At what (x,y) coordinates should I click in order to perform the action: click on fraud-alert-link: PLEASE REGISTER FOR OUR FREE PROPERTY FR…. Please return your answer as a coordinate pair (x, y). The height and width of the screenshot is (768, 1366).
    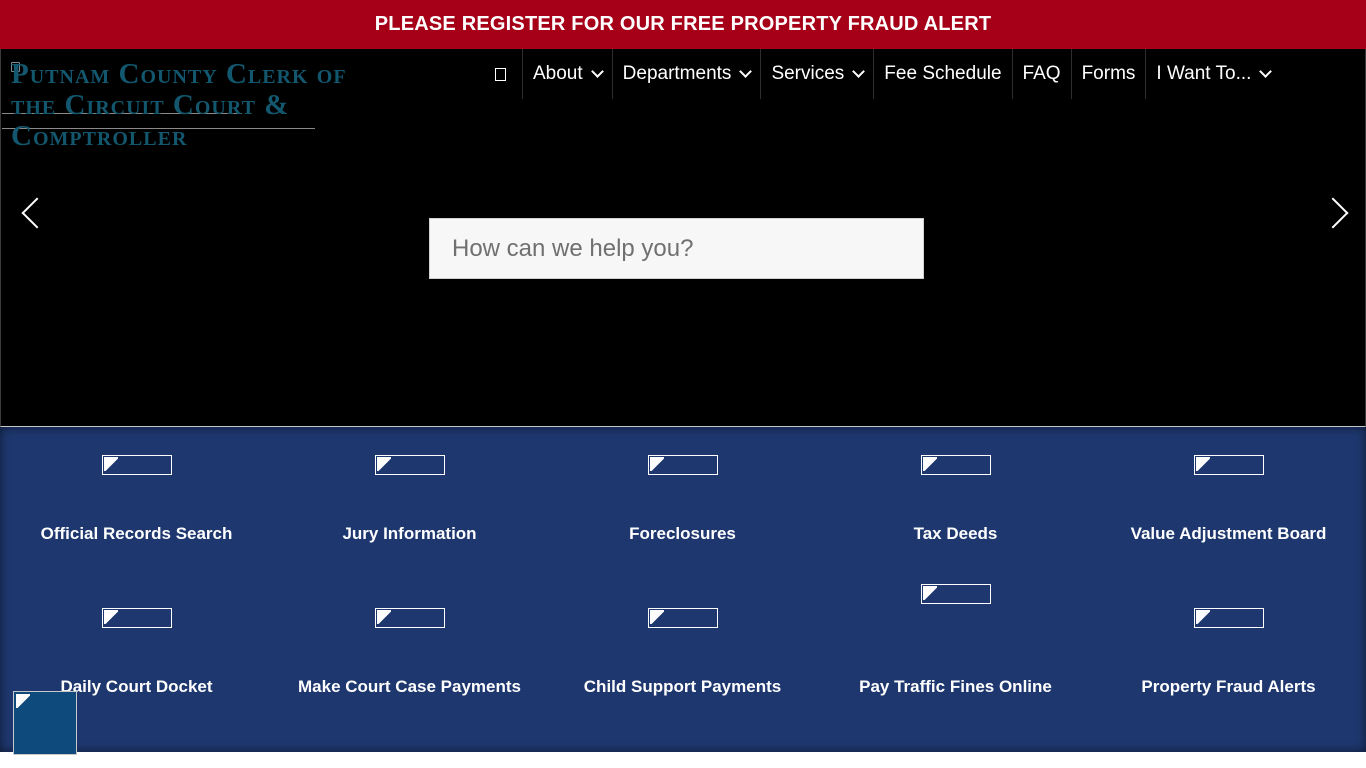
    Looking at the image, I should click on (683, 24).